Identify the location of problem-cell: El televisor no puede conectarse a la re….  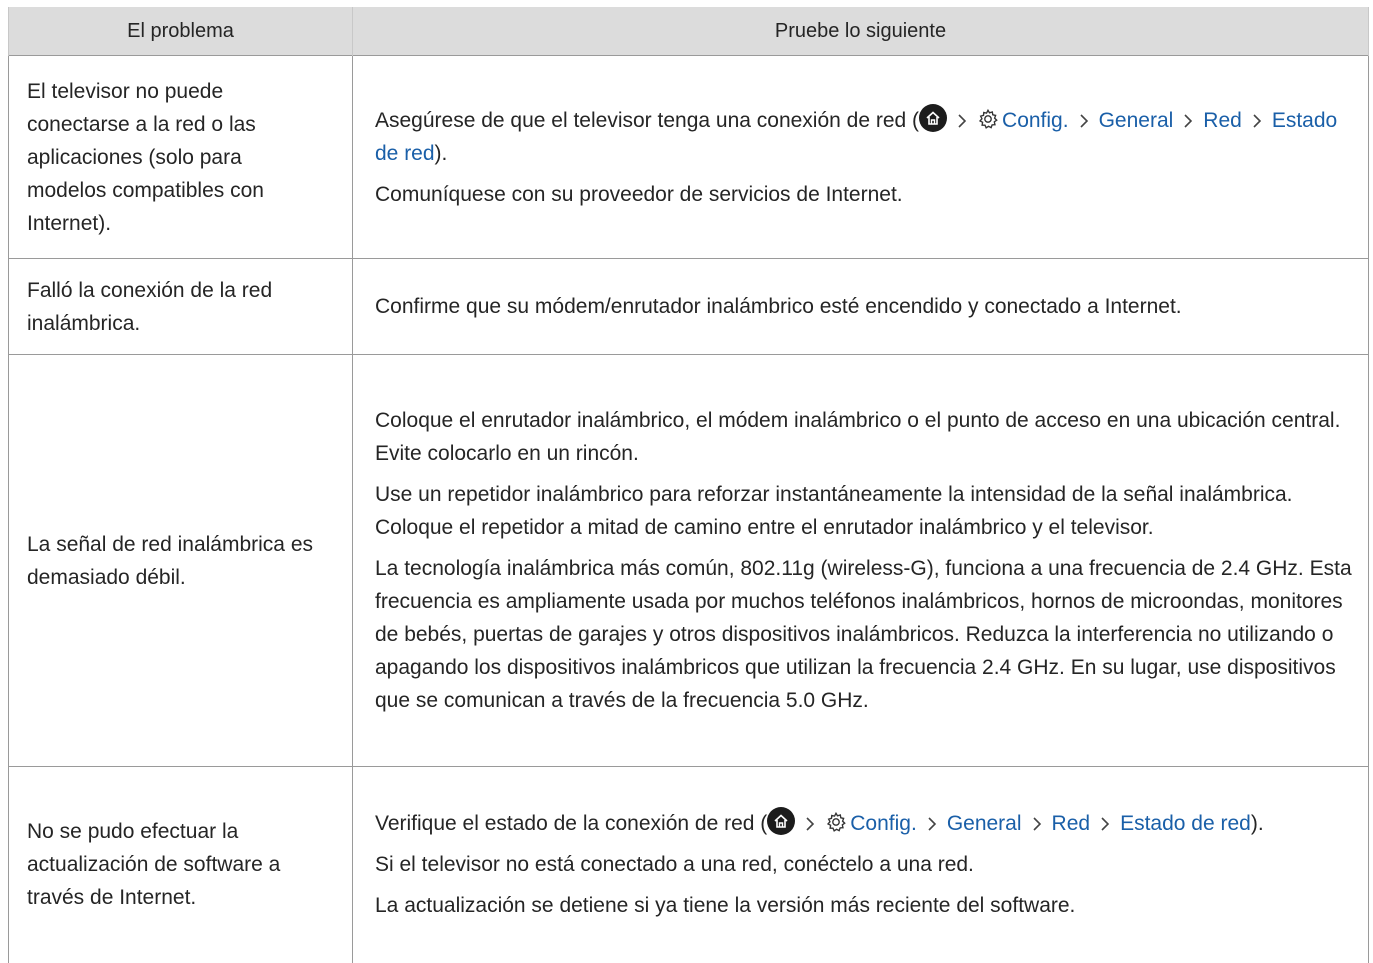
(180, 157).